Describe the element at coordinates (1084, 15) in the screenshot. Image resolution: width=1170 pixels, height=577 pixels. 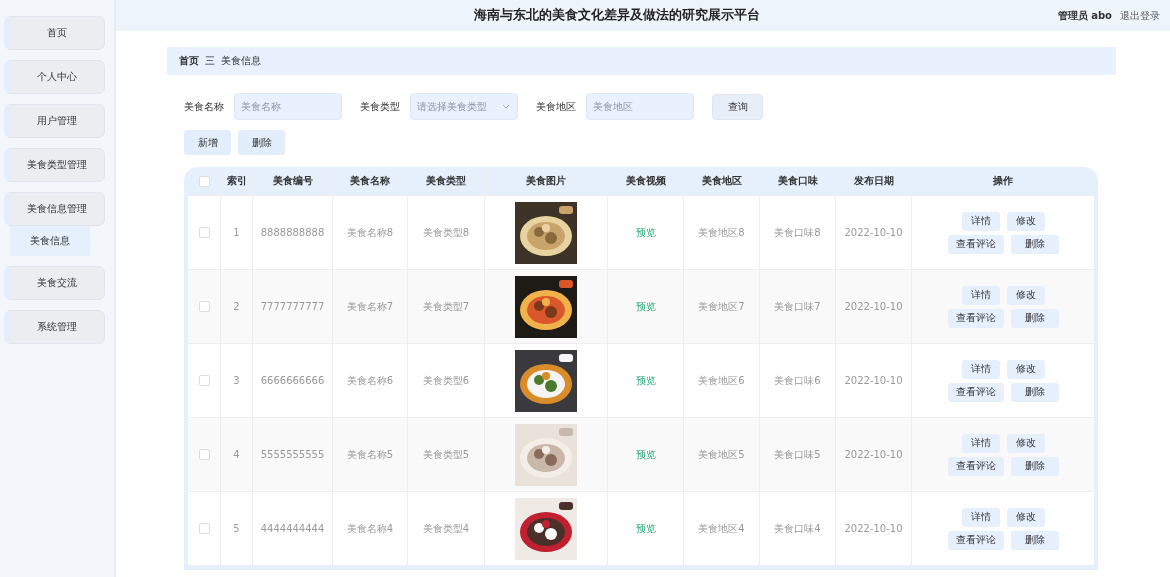
I see `user-label: 管理员 abo` at that location.